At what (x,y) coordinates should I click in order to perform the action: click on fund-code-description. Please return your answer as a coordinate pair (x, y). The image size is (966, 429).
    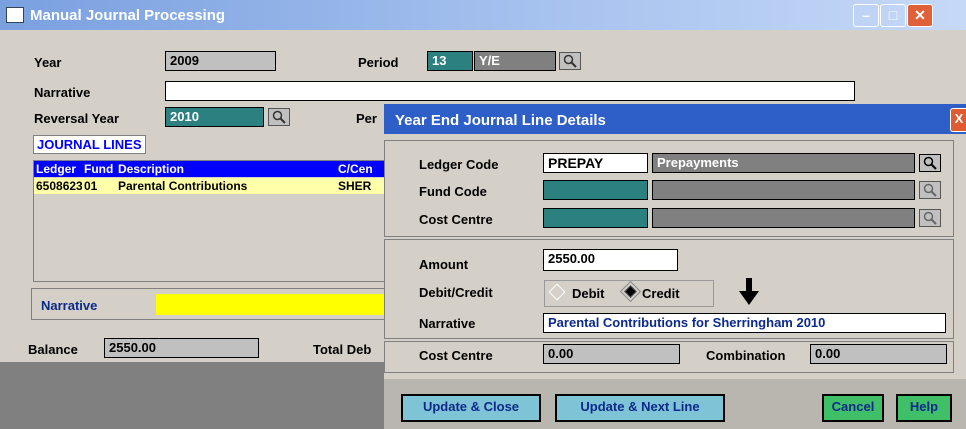
    Looking at the image, I should click on (783, 190).